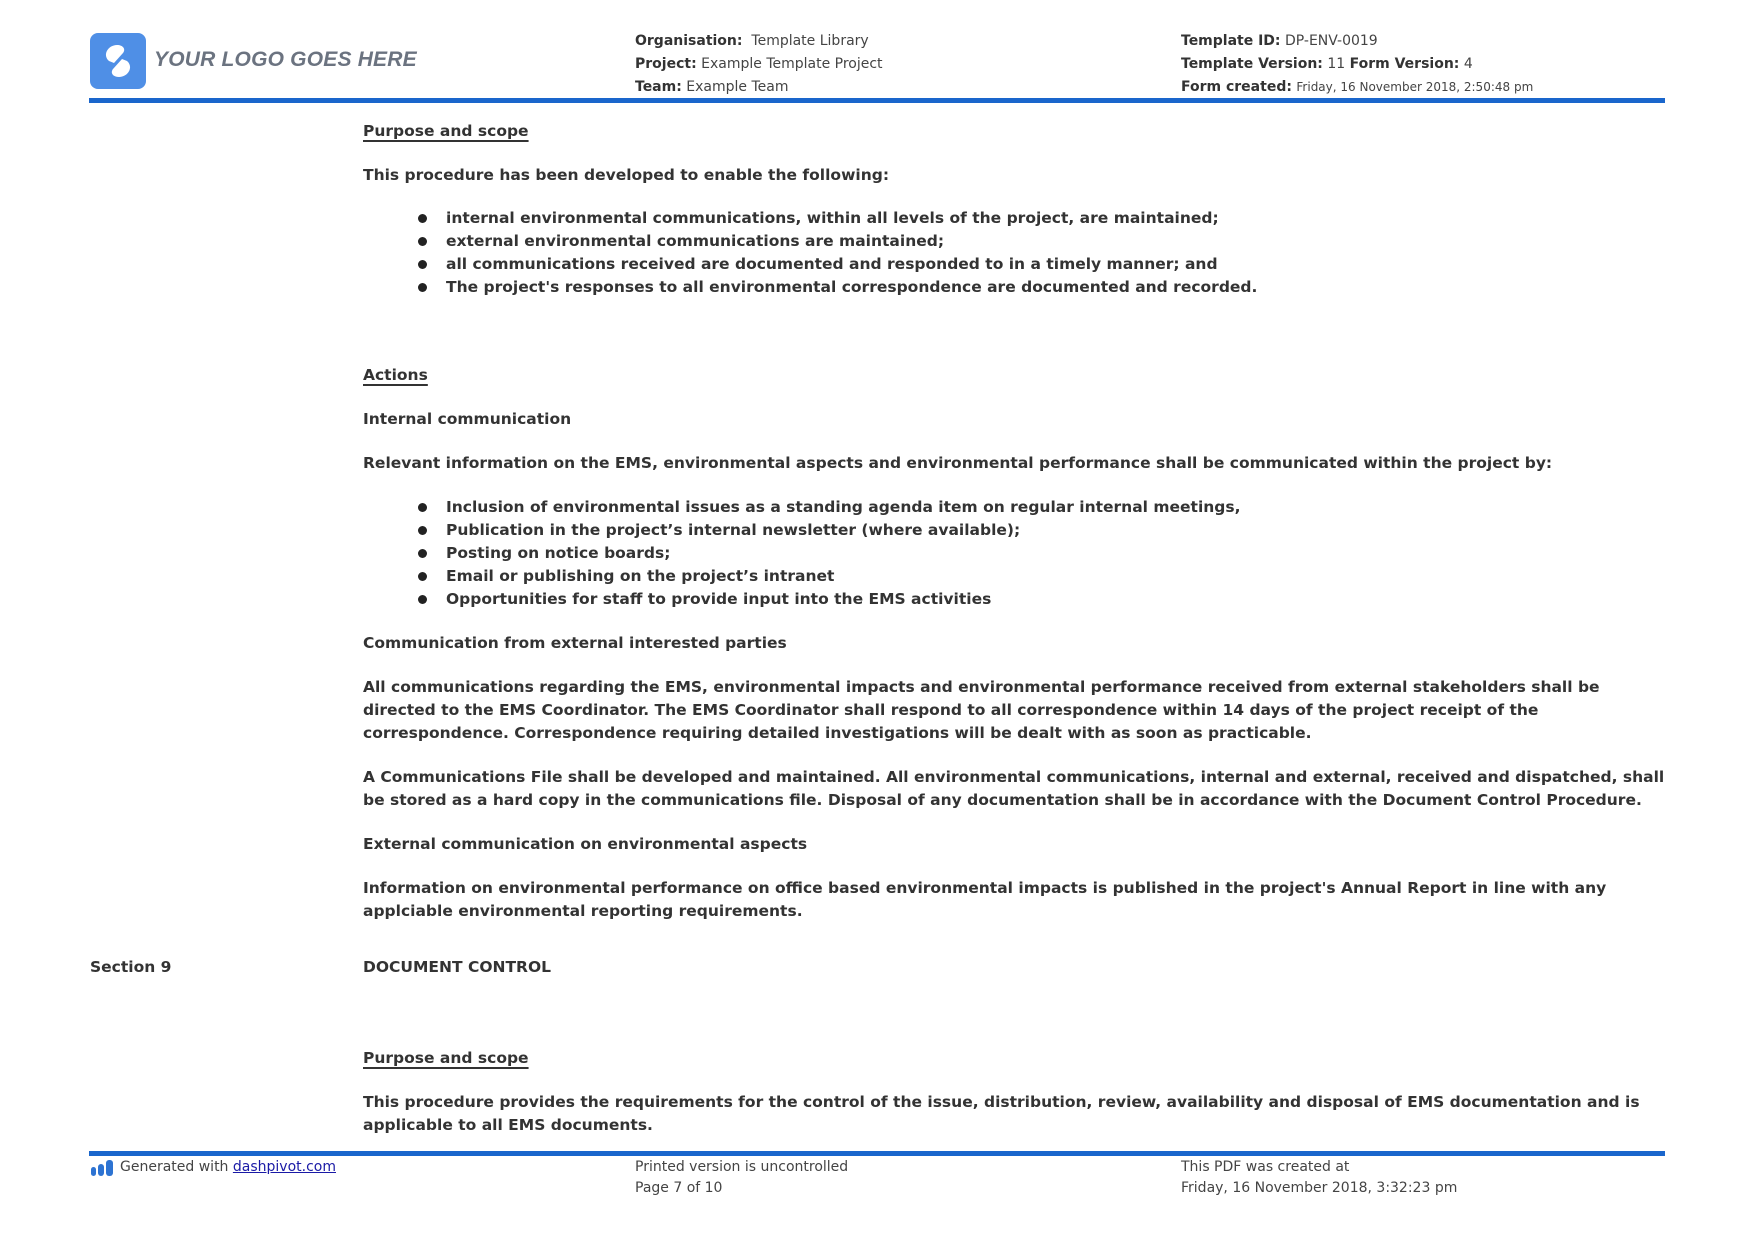 This screenshot has width=1754, height=1240. What do you see at coordinates (284, 1167) in the screenshot?
I see `dashpivot-link: dashpivot.com` at bounding box center [284, 1167].